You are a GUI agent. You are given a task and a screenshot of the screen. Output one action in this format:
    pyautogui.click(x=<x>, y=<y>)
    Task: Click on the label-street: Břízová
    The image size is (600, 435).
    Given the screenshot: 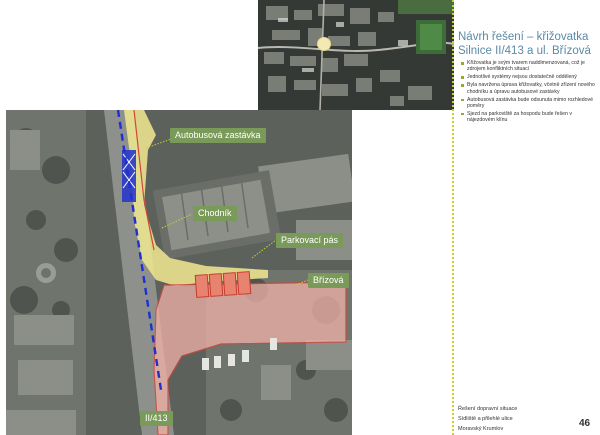 What is the action you would take?
    pyautogui.click(x=328, y=280)
    